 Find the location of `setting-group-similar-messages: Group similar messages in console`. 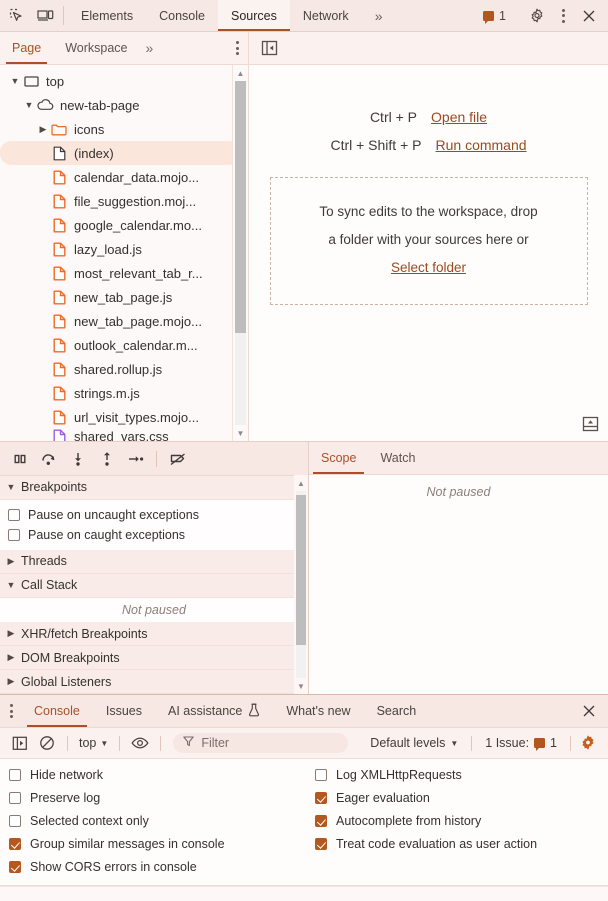

setting-group-similar-messages: Group similar messages in console is located at coordinates (157, 844).